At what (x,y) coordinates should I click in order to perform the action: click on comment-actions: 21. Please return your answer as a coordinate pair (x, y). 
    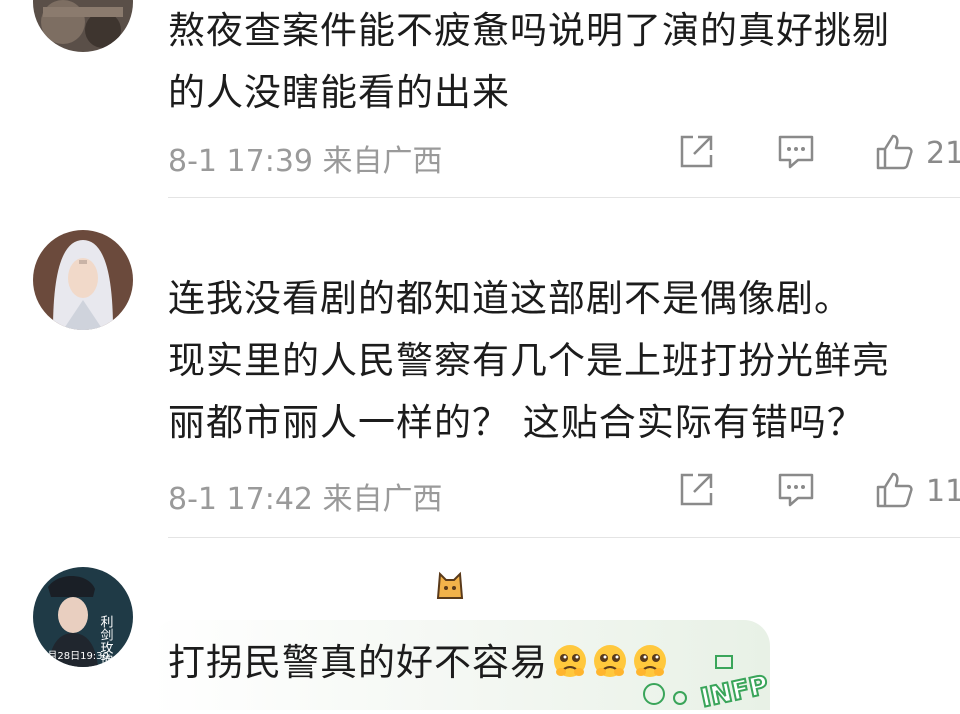
    Looking at the image, I should click on (790, 157).